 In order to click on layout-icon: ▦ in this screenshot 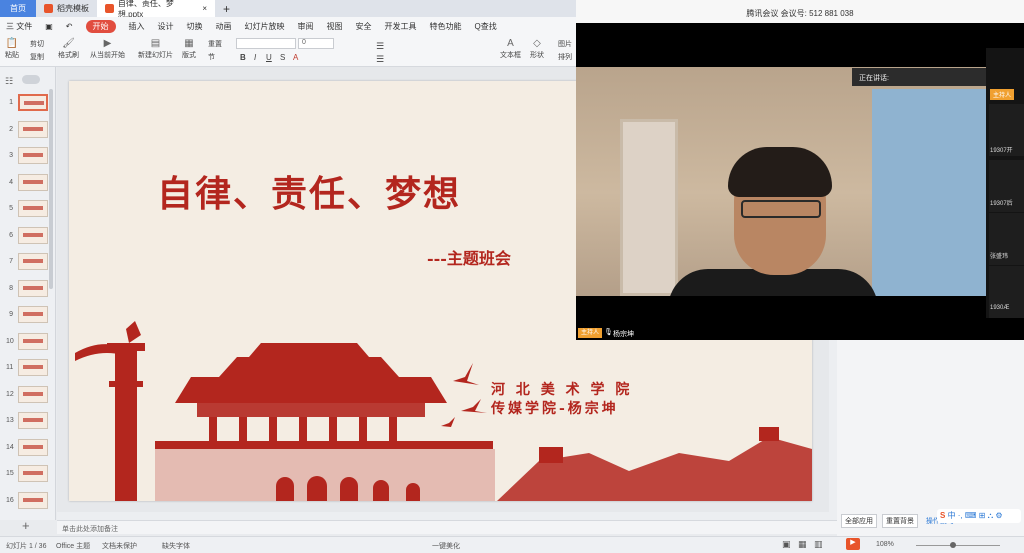, I will do `click(189, 43)`.